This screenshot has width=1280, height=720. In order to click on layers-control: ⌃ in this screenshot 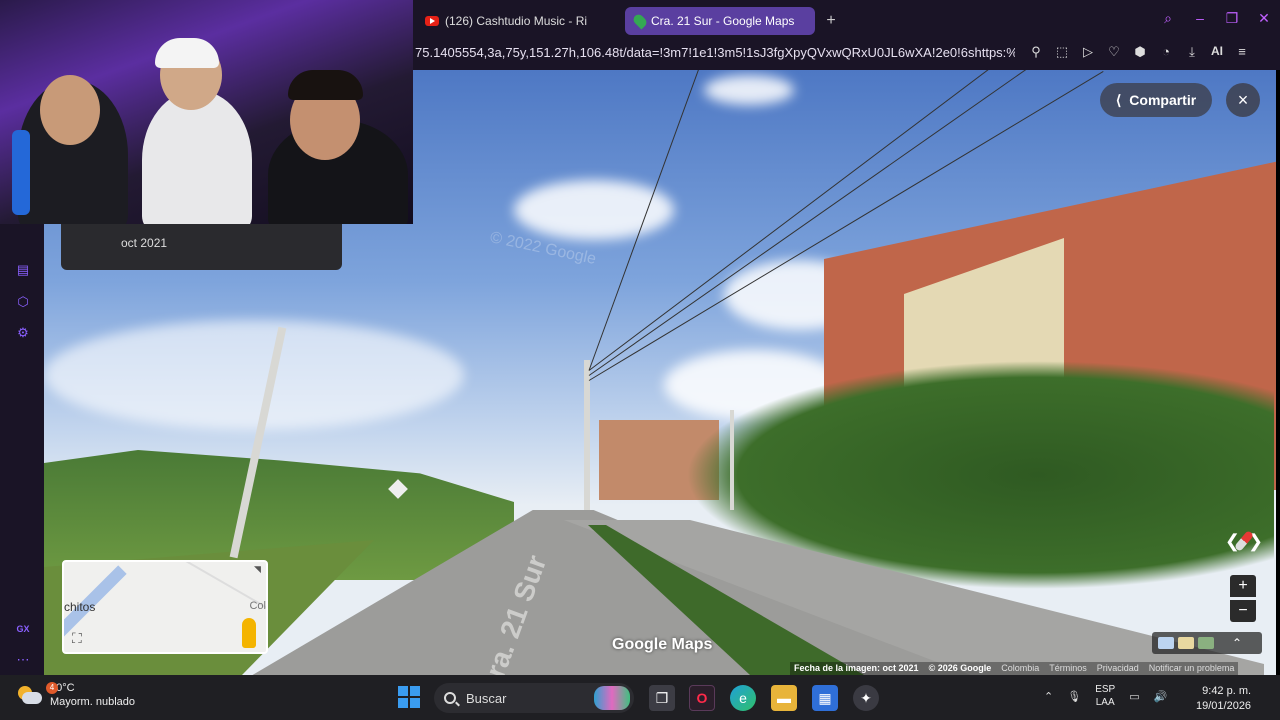, I will do `click(1207, 643)`.